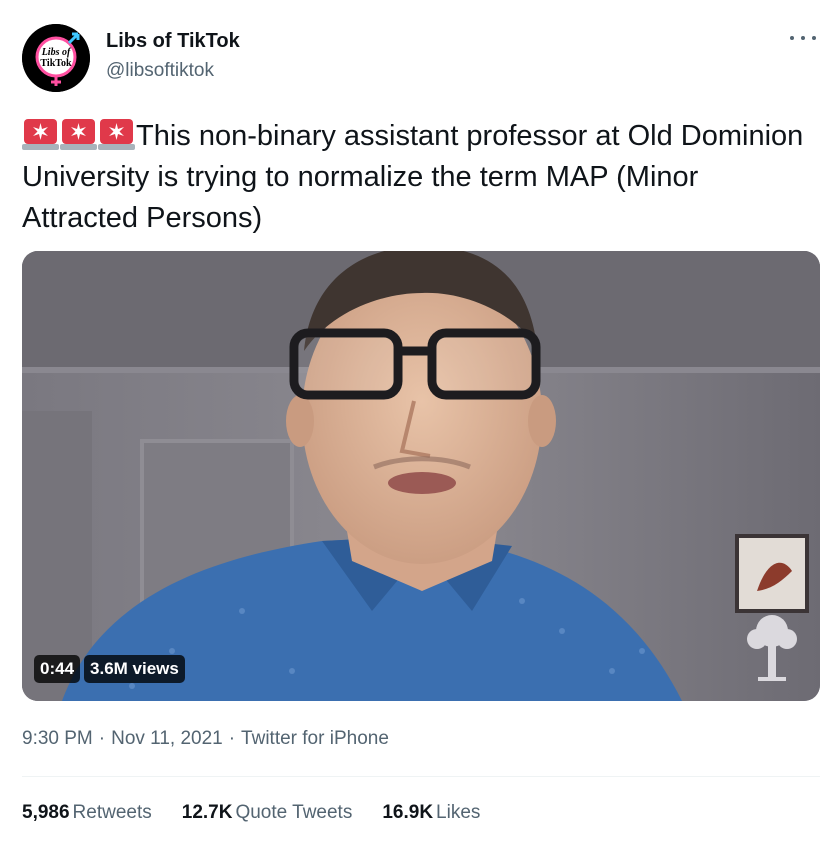 Image resolution: width=840 pixels, height=848 pixels. I want to click on divider, so click(421, 776).